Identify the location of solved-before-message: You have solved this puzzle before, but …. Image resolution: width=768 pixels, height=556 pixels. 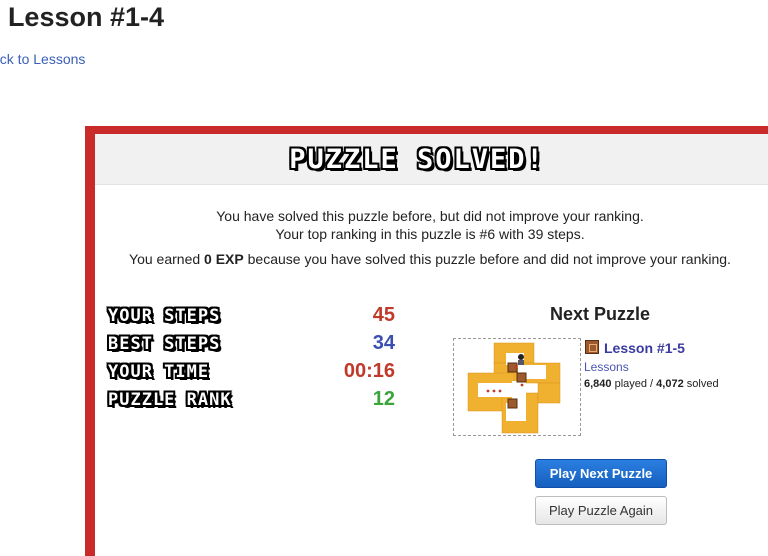
(430, 216).